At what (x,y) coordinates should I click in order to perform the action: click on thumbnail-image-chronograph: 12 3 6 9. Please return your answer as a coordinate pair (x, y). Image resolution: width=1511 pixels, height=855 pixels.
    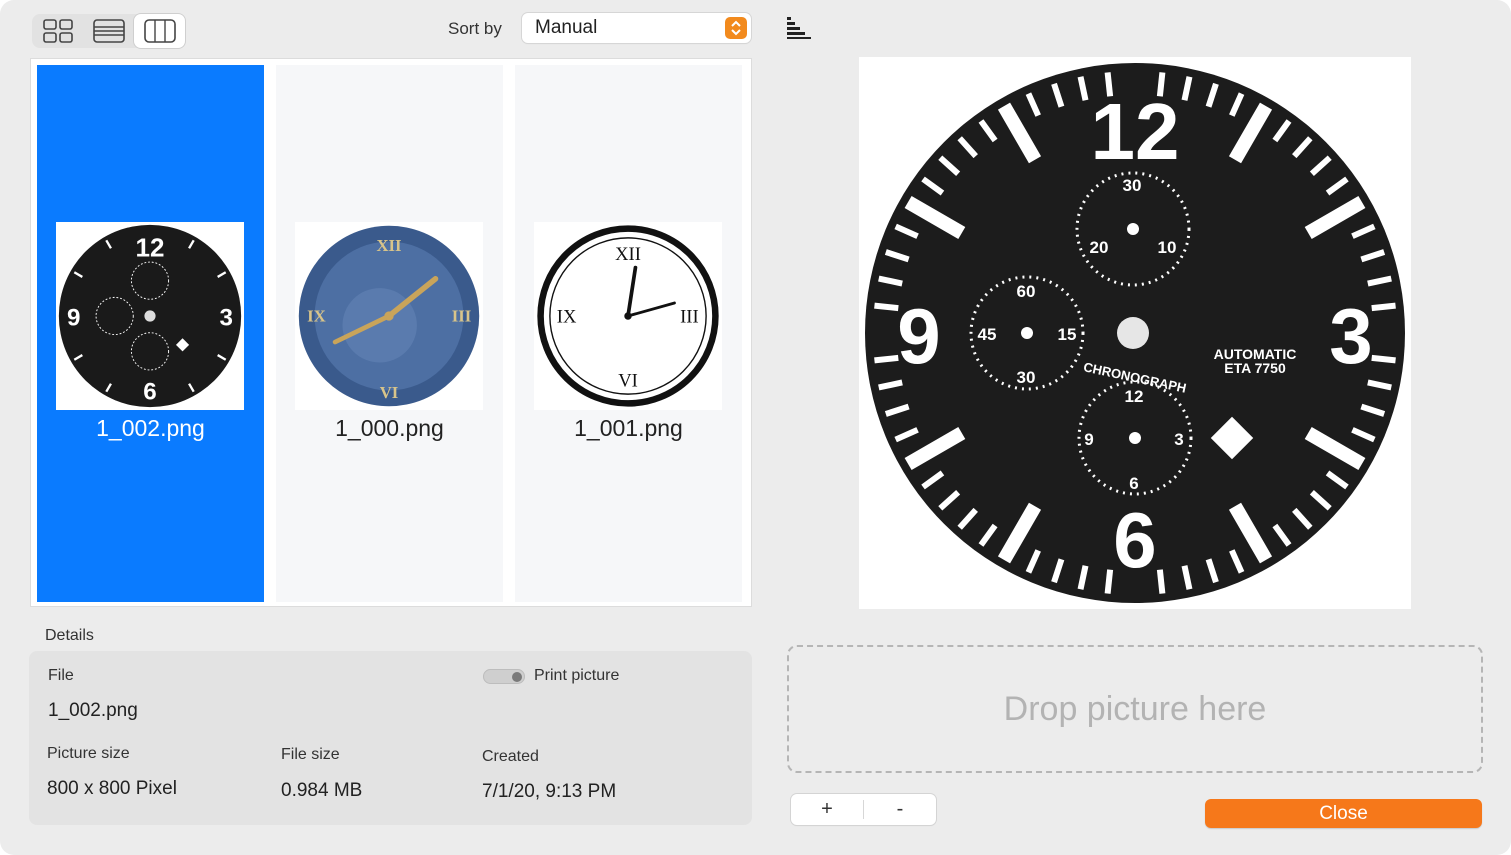
    Looking at the image, I should click on (150, 316).